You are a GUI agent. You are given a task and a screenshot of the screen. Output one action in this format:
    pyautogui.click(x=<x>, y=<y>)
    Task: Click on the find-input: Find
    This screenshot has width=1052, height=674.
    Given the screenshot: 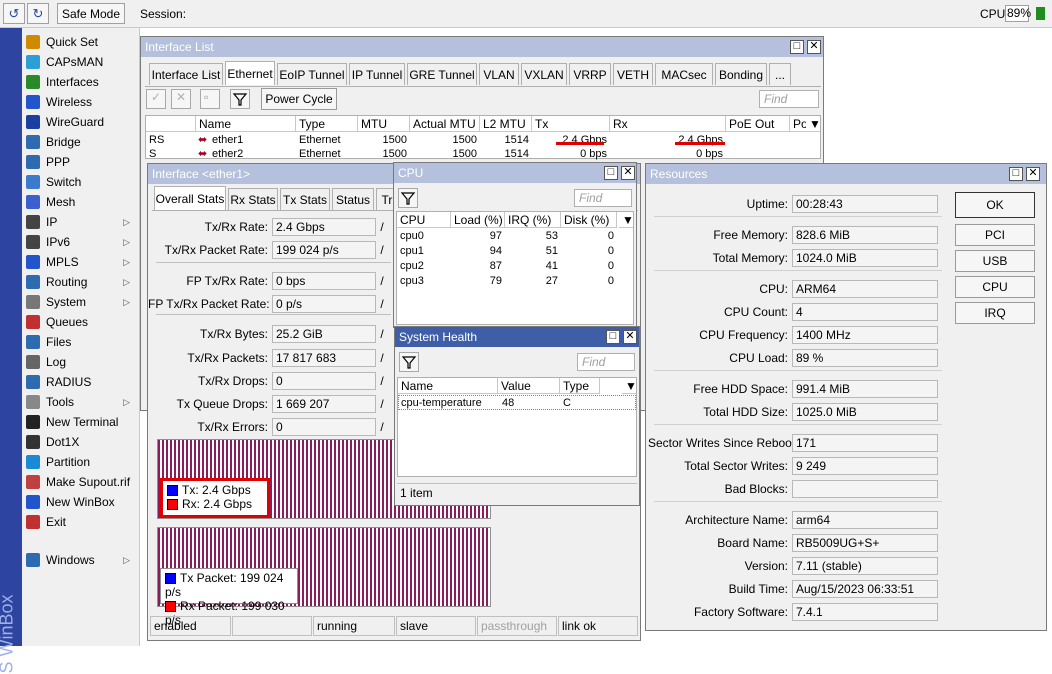 What is the action you would take?
    pyautogui.click(x=789, y=99)
    